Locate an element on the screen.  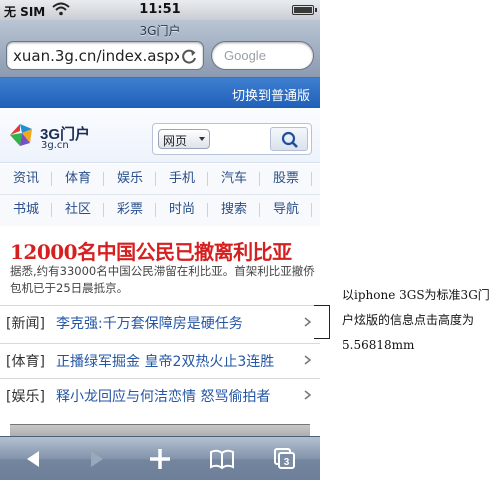
clock: 11:51 is located at coordinates (160, 9).